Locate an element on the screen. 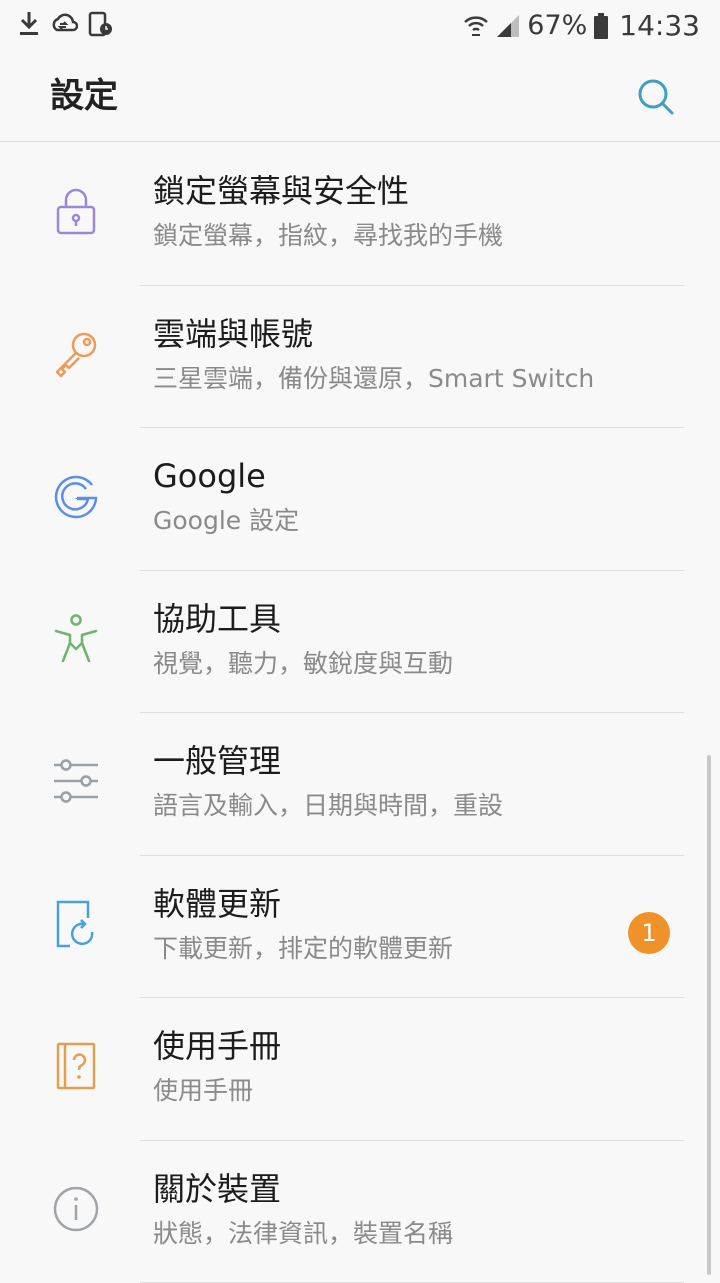  item-title: 鎖定螢幕與安全性 is located at coordinates (281, 191).